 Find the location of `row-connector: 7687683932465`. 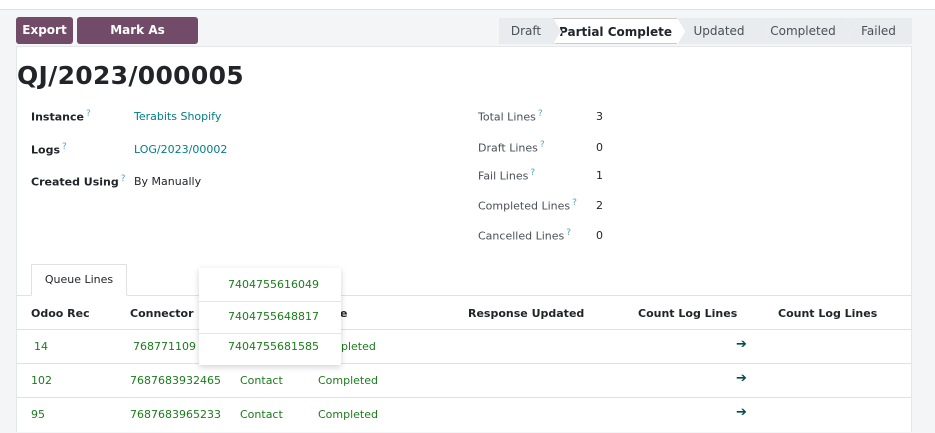

row-connector: 7687683932465 is located at coordinates (175, 380).